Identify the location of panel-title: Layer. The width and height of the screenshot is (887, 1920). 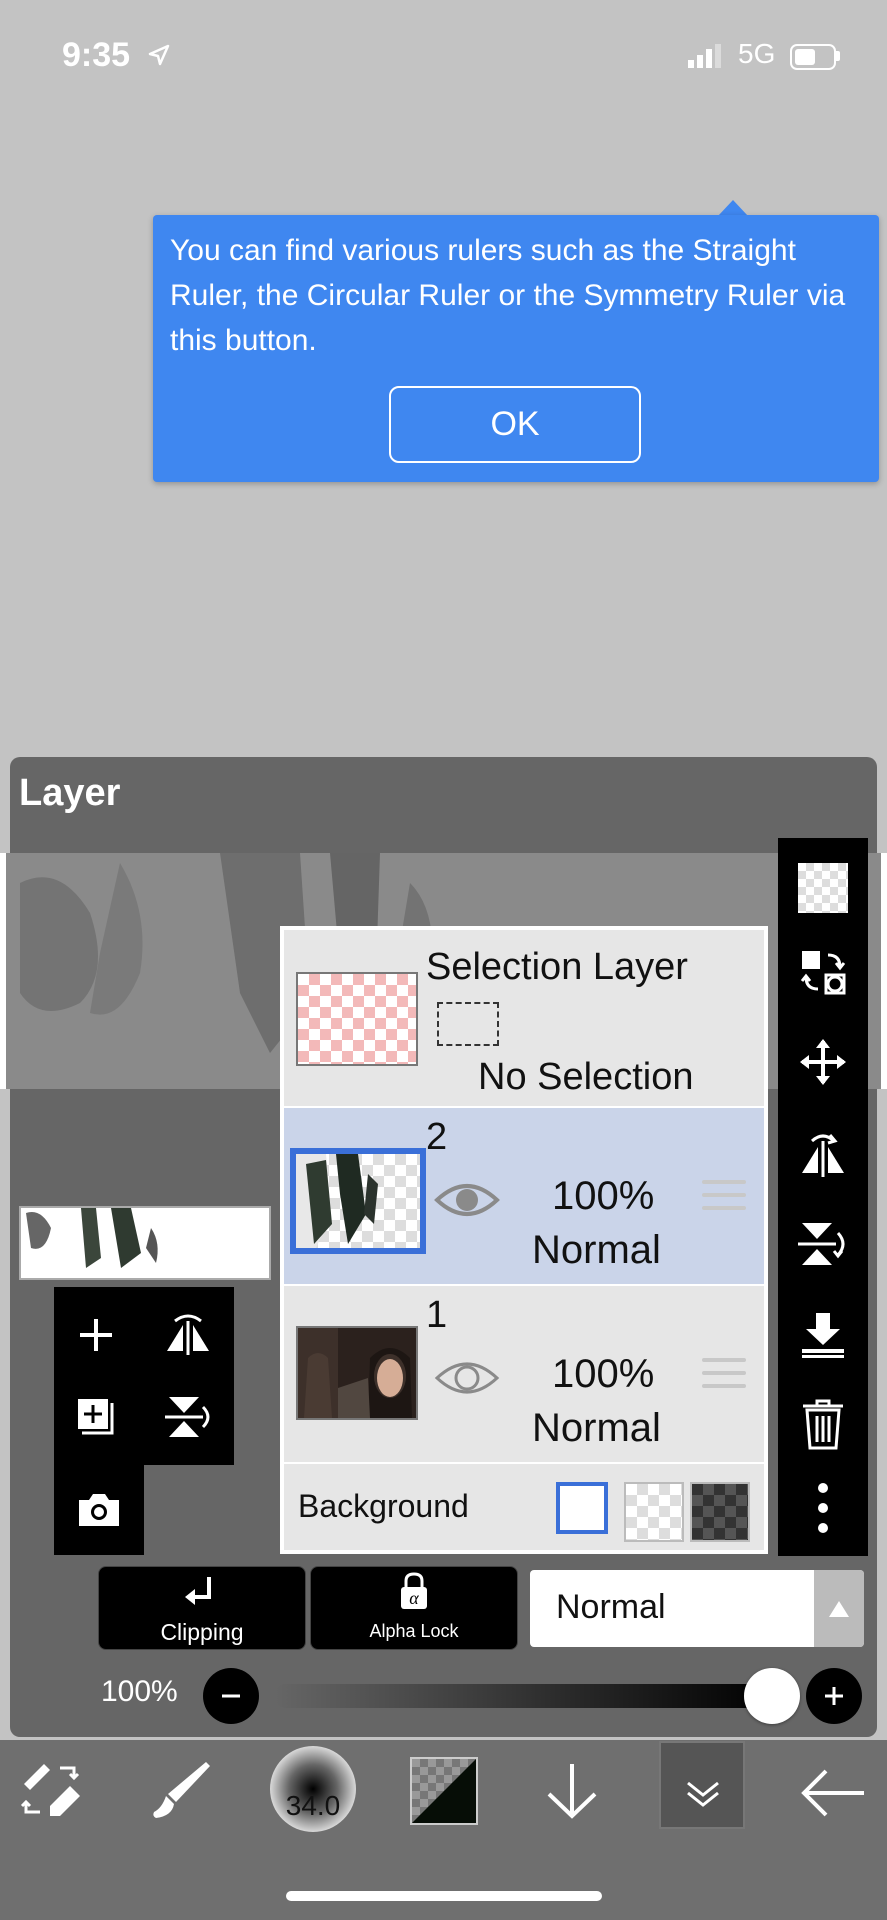
(70, 793).